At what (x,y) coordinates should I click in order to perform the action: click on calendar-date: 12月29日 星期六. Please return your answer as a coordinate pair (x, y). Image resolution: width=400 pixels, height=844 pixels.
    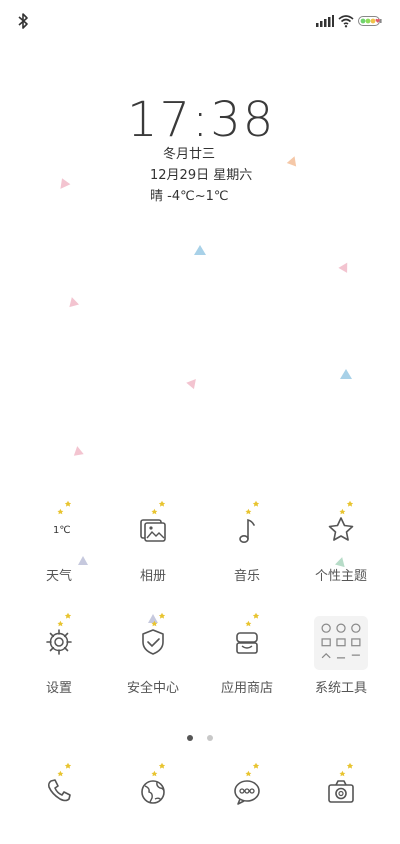
    Looking at the image, I should click on (201, 173).